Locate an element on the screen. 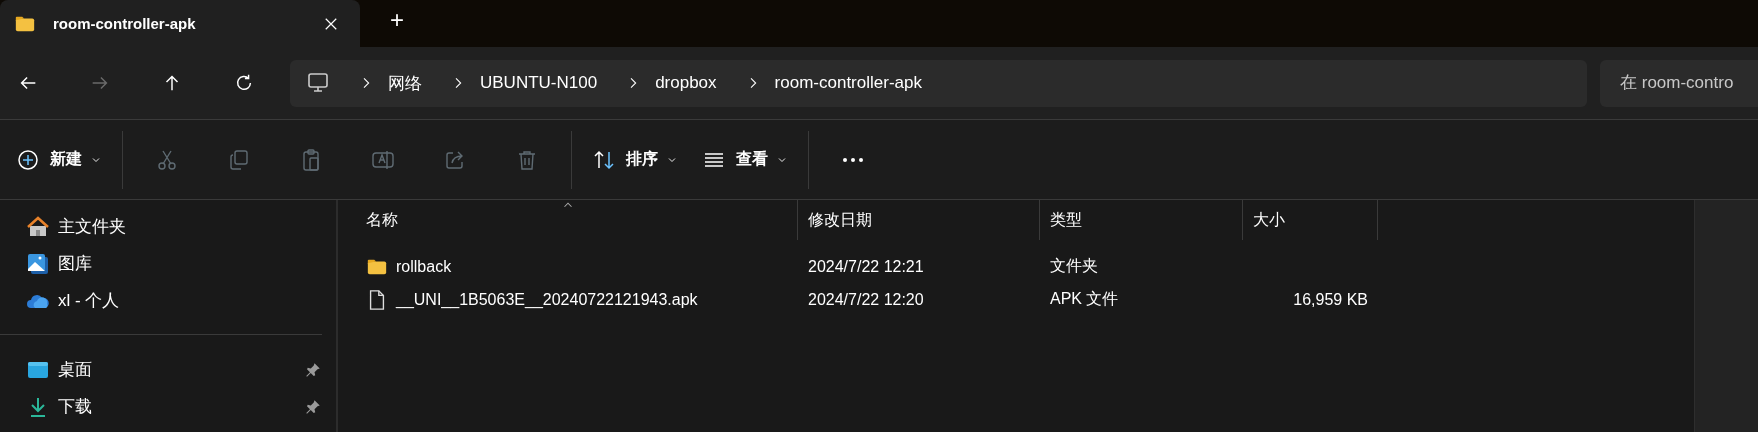 This screenshot has width=1758, height=432. more-icon is located at coordinates (853, 159).